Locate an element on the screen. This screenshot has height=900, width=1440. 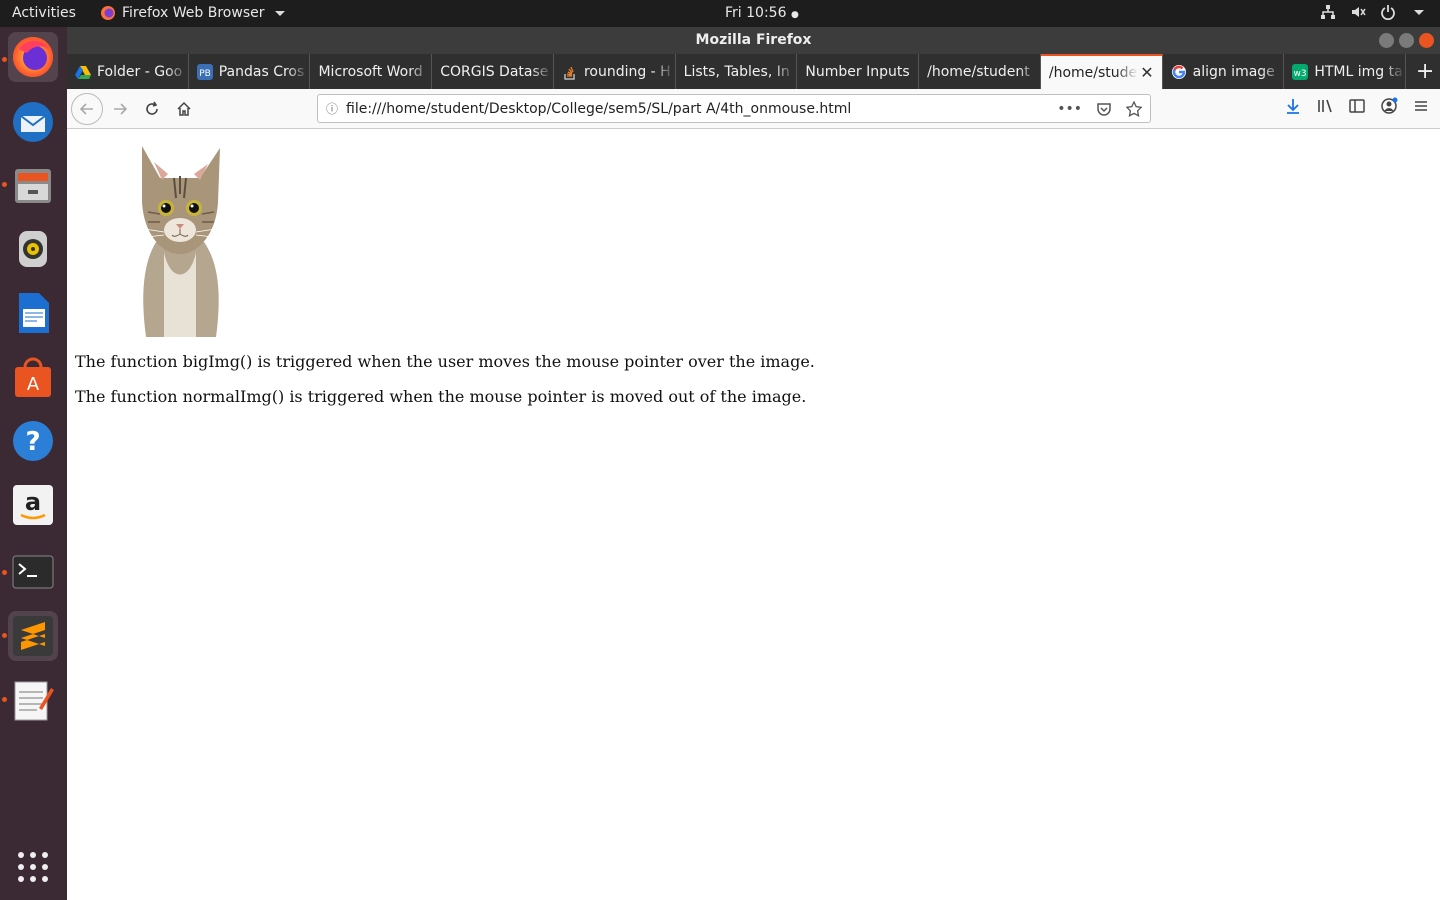
file-cabinet-icon is located at coordinates (33, 186).